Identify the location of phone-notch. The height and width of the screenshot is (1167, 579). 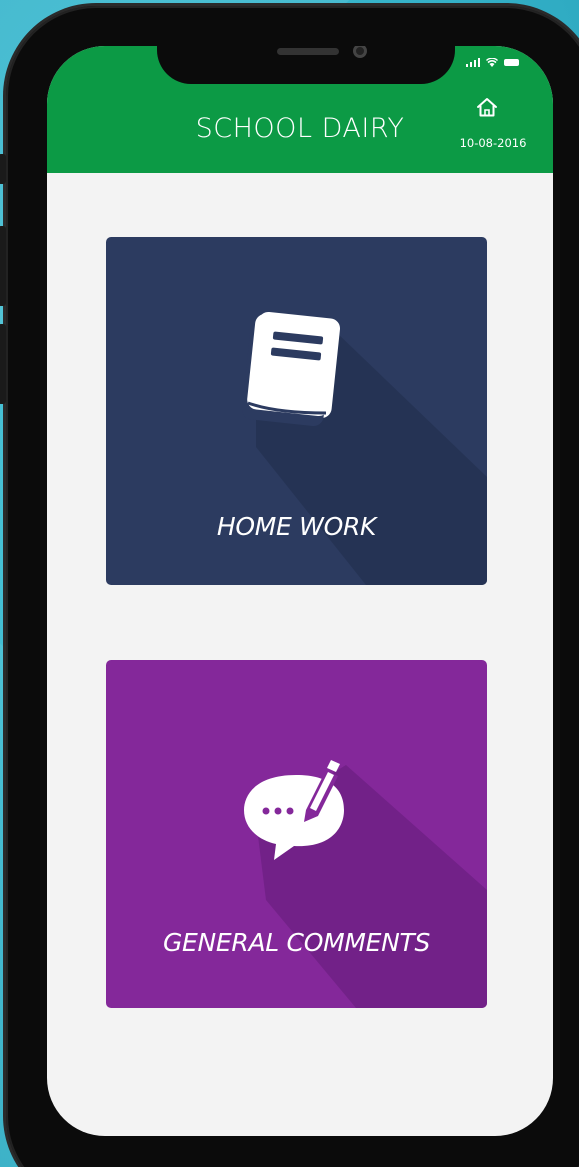
(306, 65).